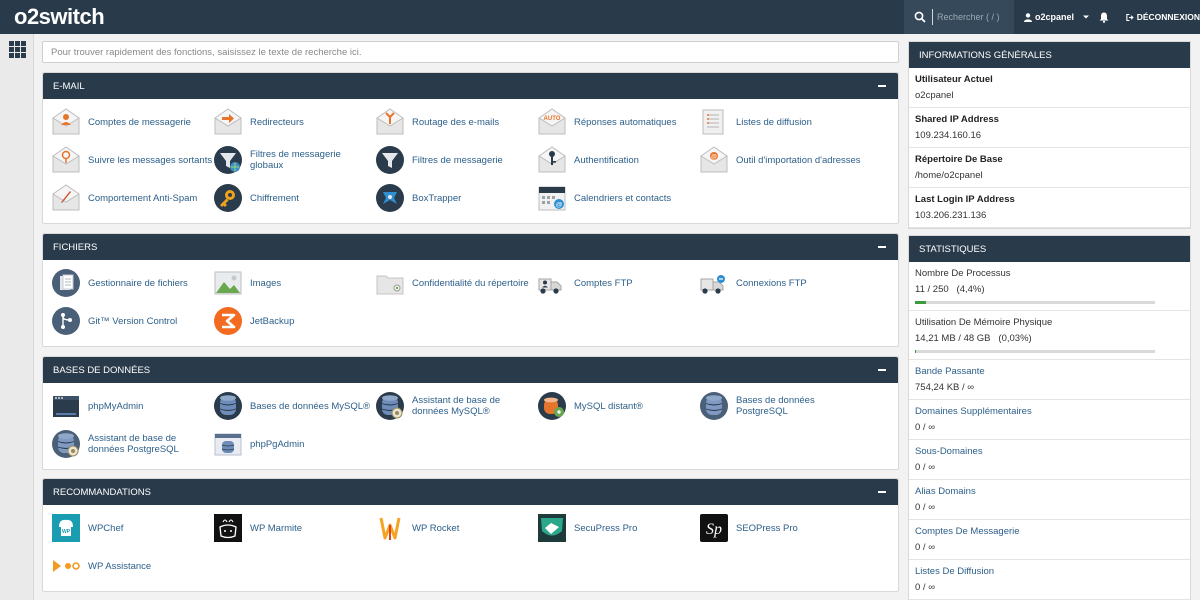 Image resolution: width=1200 pixels, height=600 pixels. Describe the element at coordinates (294, 122) in the screenshot. I see `feature-forwarders: Redirecteurs` at that location.